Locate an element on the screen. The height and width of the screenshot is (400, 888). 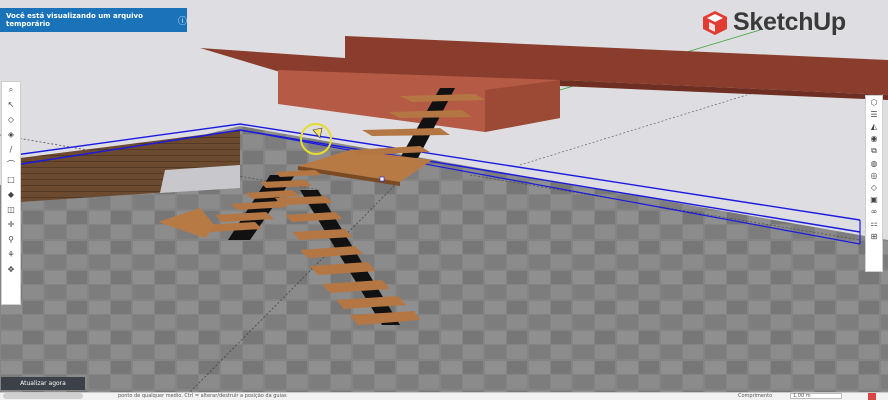
components-panel: ⧉ is located at coordinates (874, 151).